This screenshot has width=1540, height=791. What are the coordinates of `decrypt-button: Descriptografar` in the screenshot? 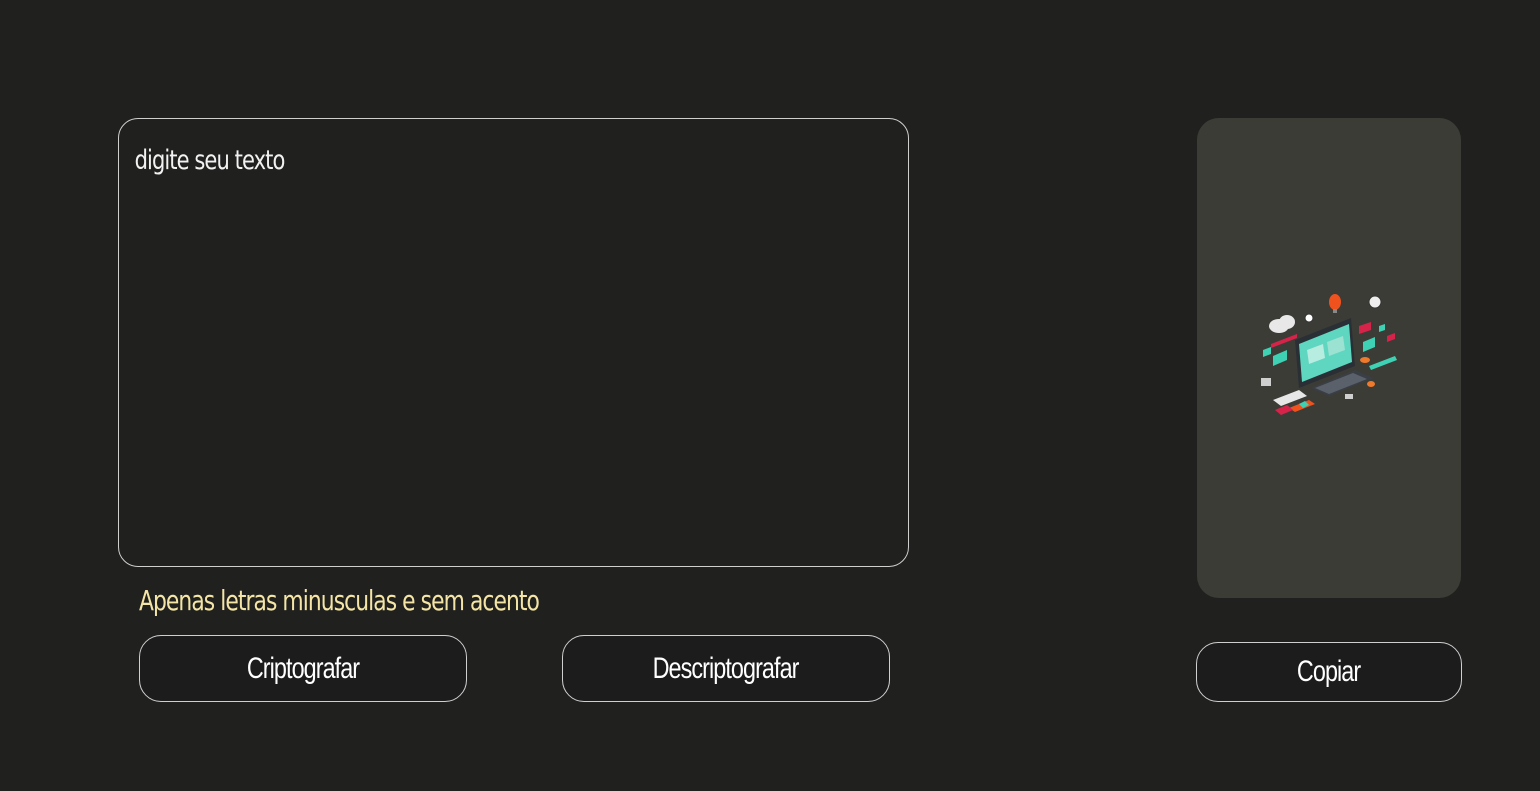 It's located at (726, 668).